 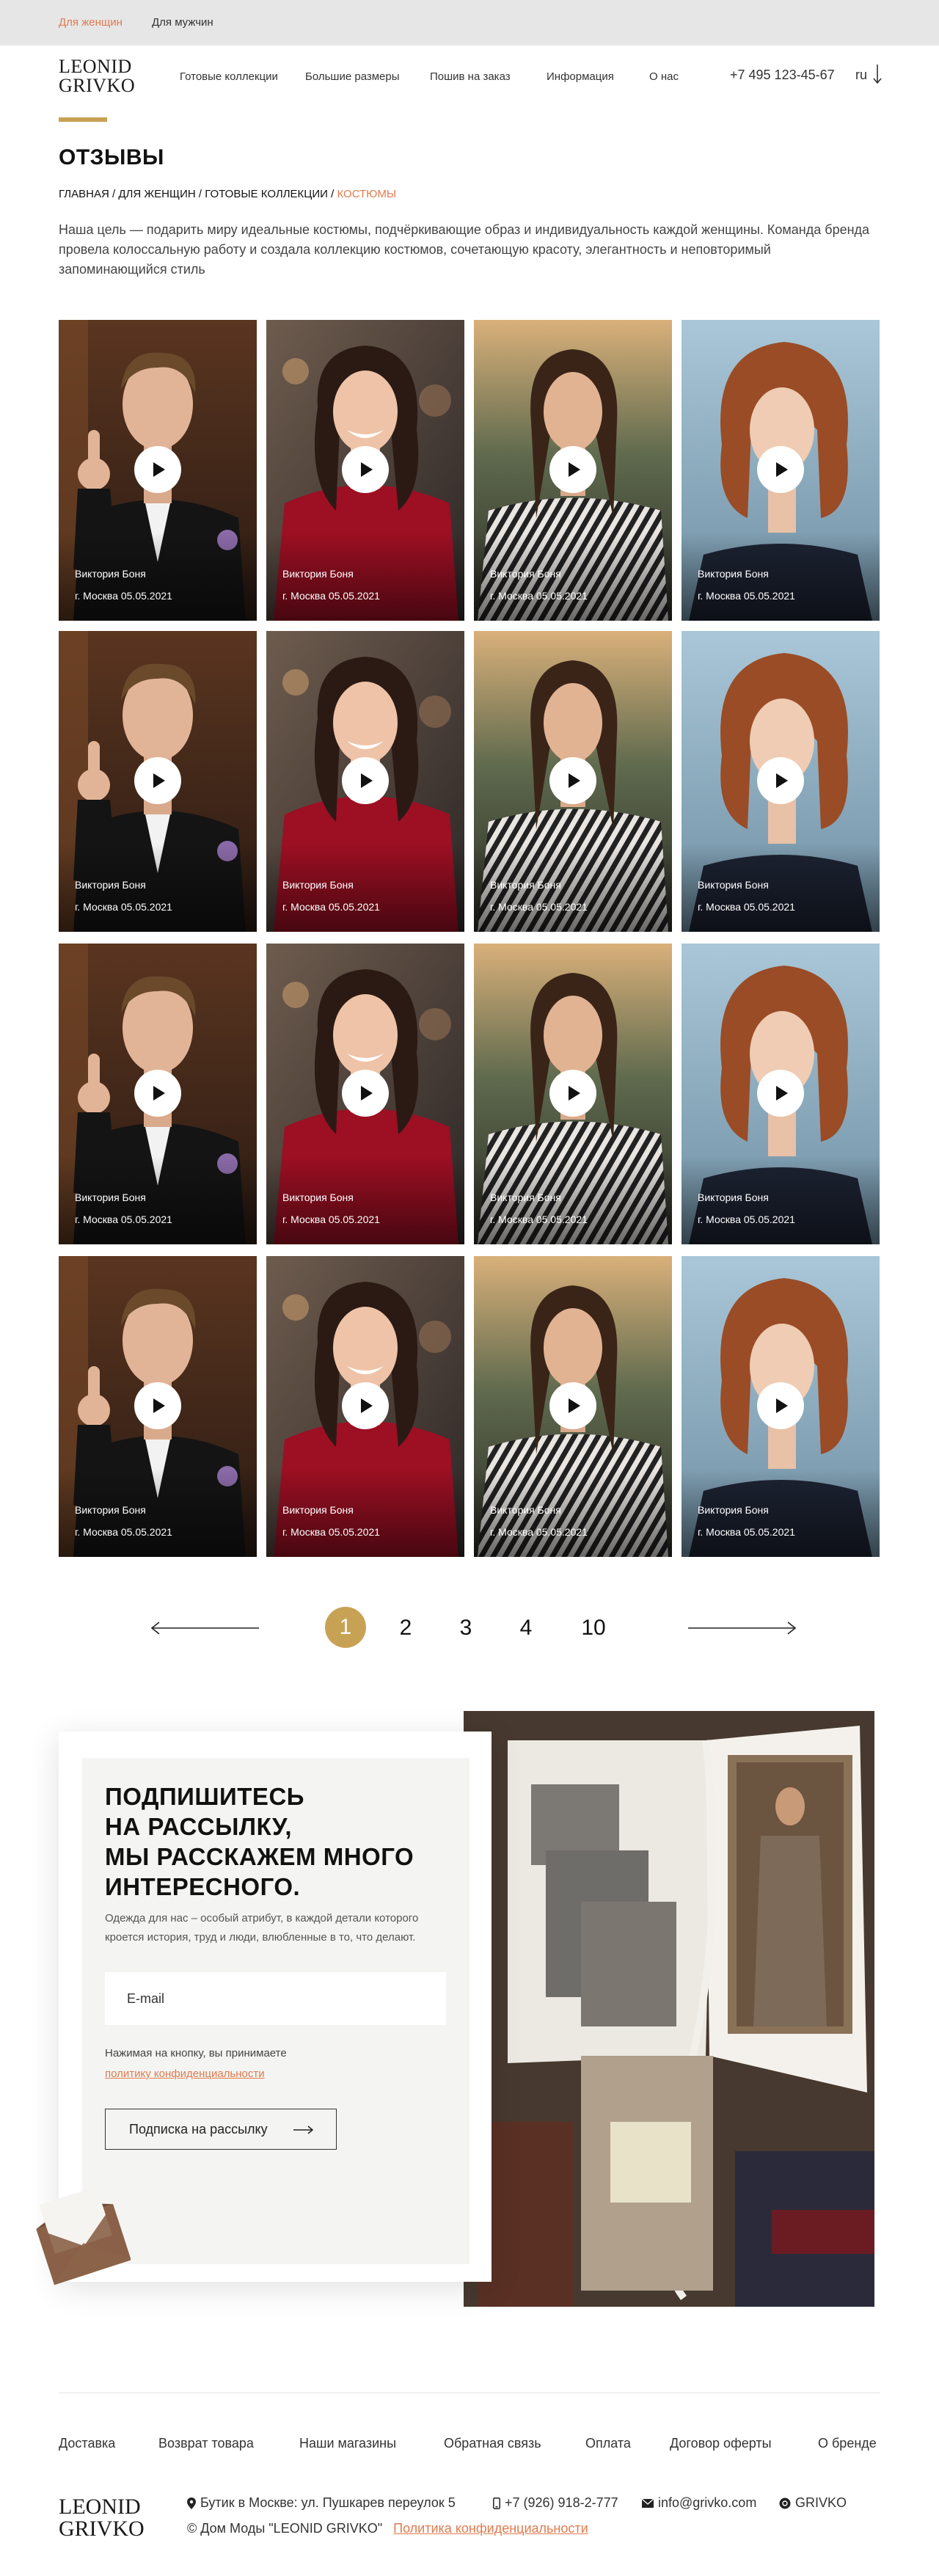 I want to click on language-selector: ru, so click(x=861, y=75).